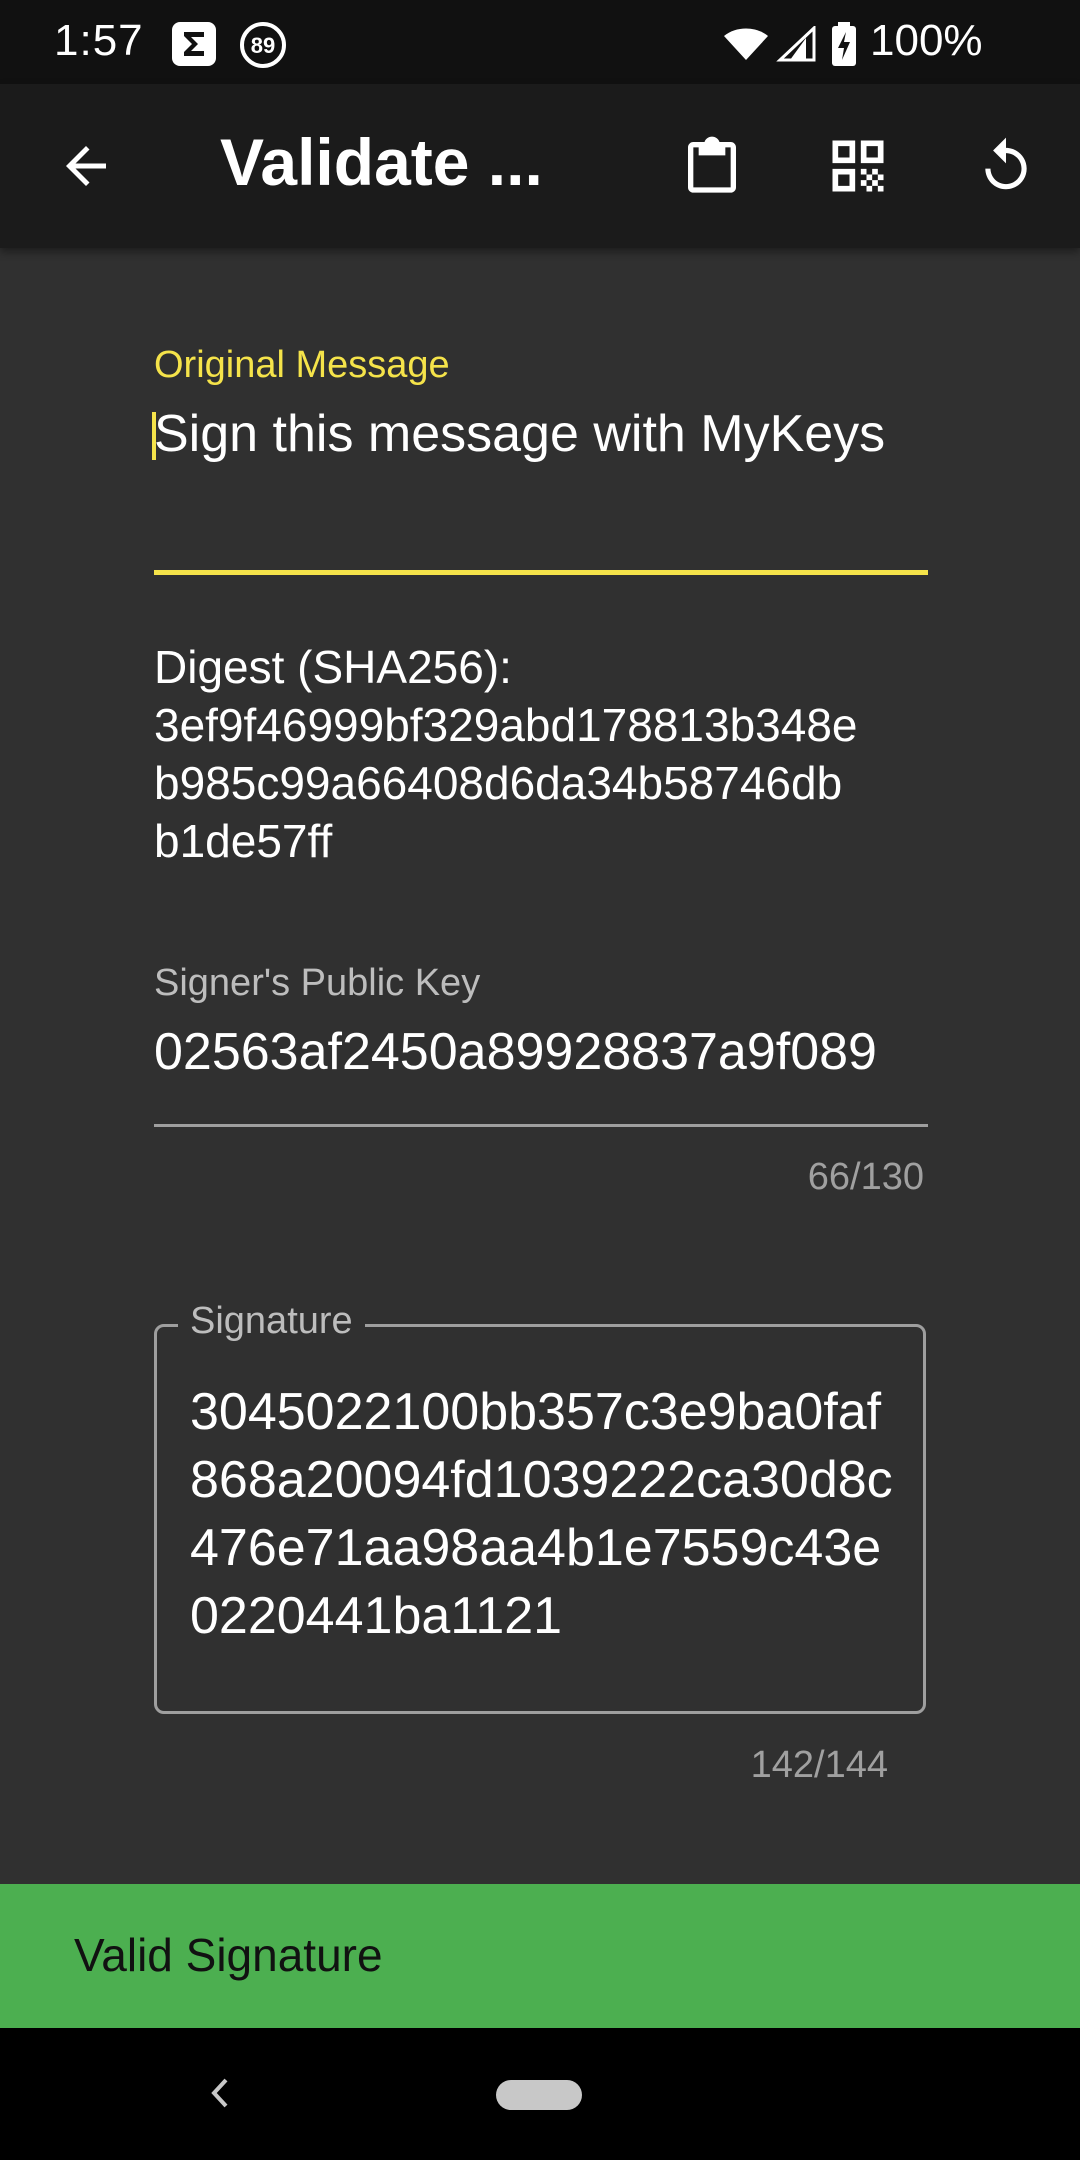 Image resolution: width=1080 pixels, height=2160 pixels. Describe the element at coordinates (220, 2093) in the screenshot. I see `nav-back-icon` at that location.